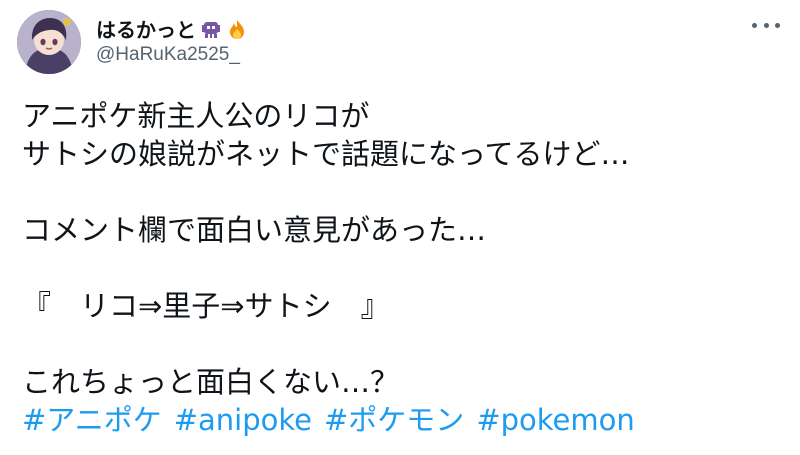 The image size is (800, 455). Describe the element at coordinates (168, 55) in the screenshot. I see `user-handle: @HaRuKa2525_` at that location.